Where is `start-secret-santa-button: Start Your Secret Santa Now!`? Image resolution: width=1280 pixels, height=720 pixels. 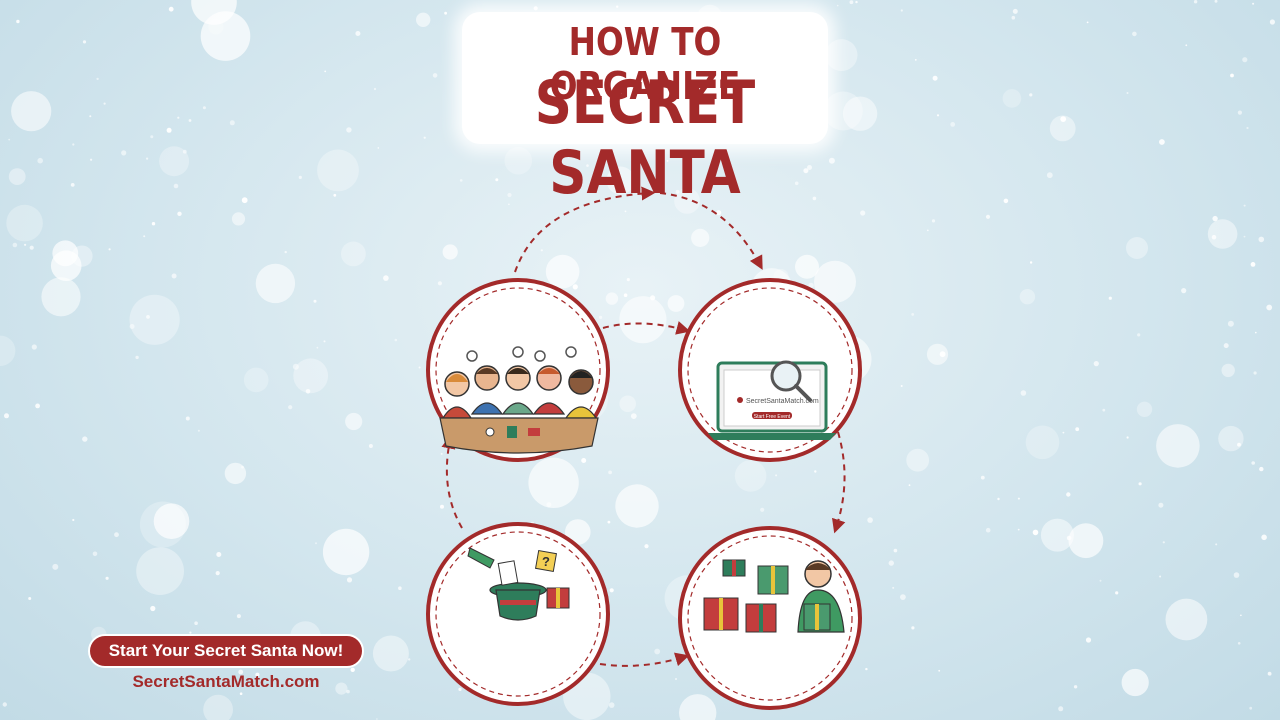
start-secret-santa-button: Start Your Secret Santa Now! is located at coordinates (226, 651).